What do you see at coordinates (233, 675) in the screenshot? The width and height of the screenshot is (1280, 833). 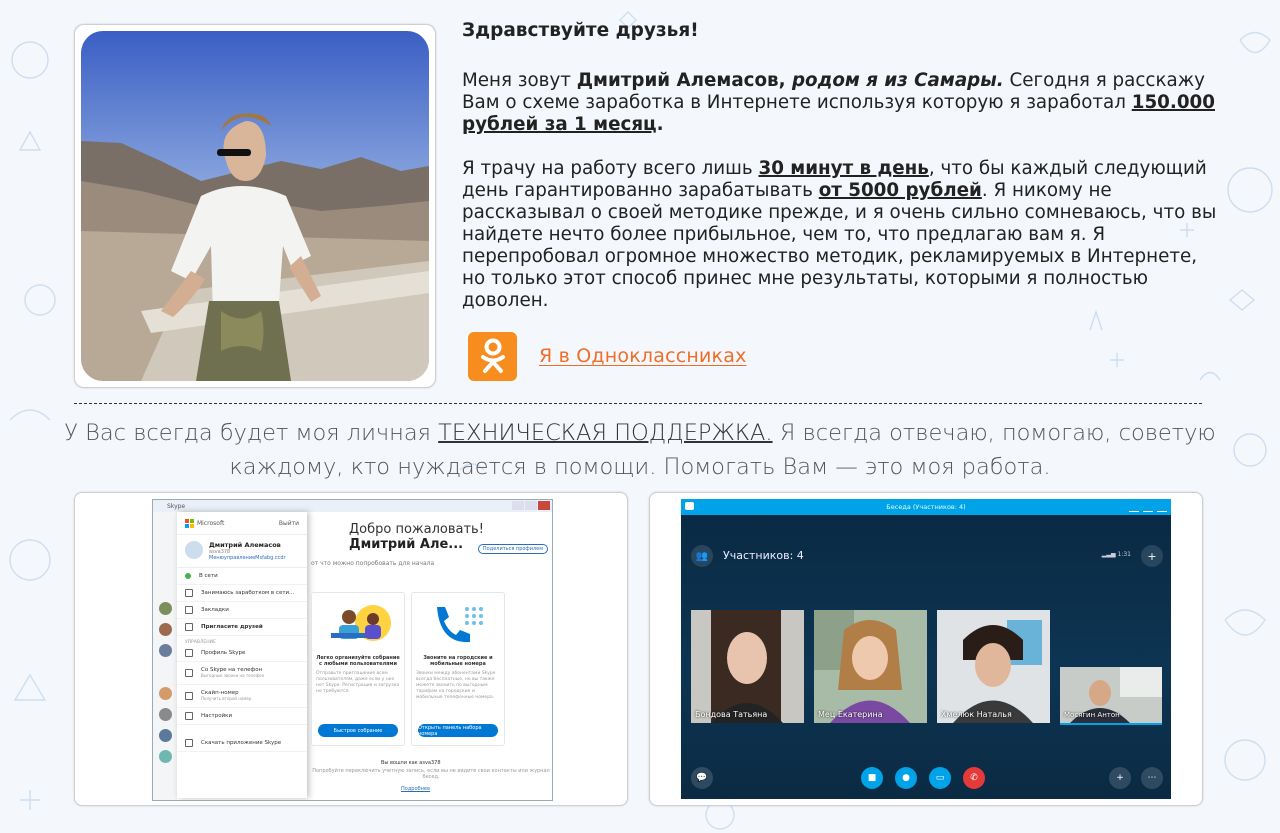 I see `to-phone-sublabel: Выгодные звонки на телефон` at bounding box center [233, 675].